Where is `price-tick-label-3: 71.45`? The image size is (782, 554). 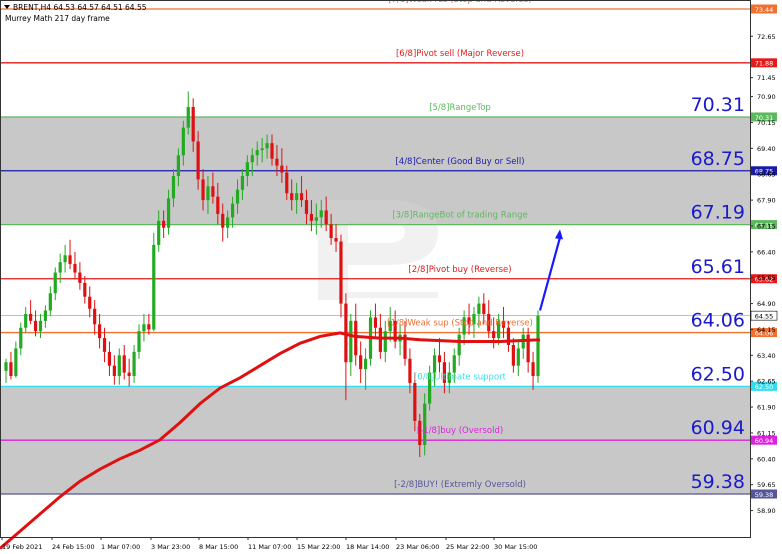
price-tick-label-3: 71.45 is located at coordinates (766, 78).